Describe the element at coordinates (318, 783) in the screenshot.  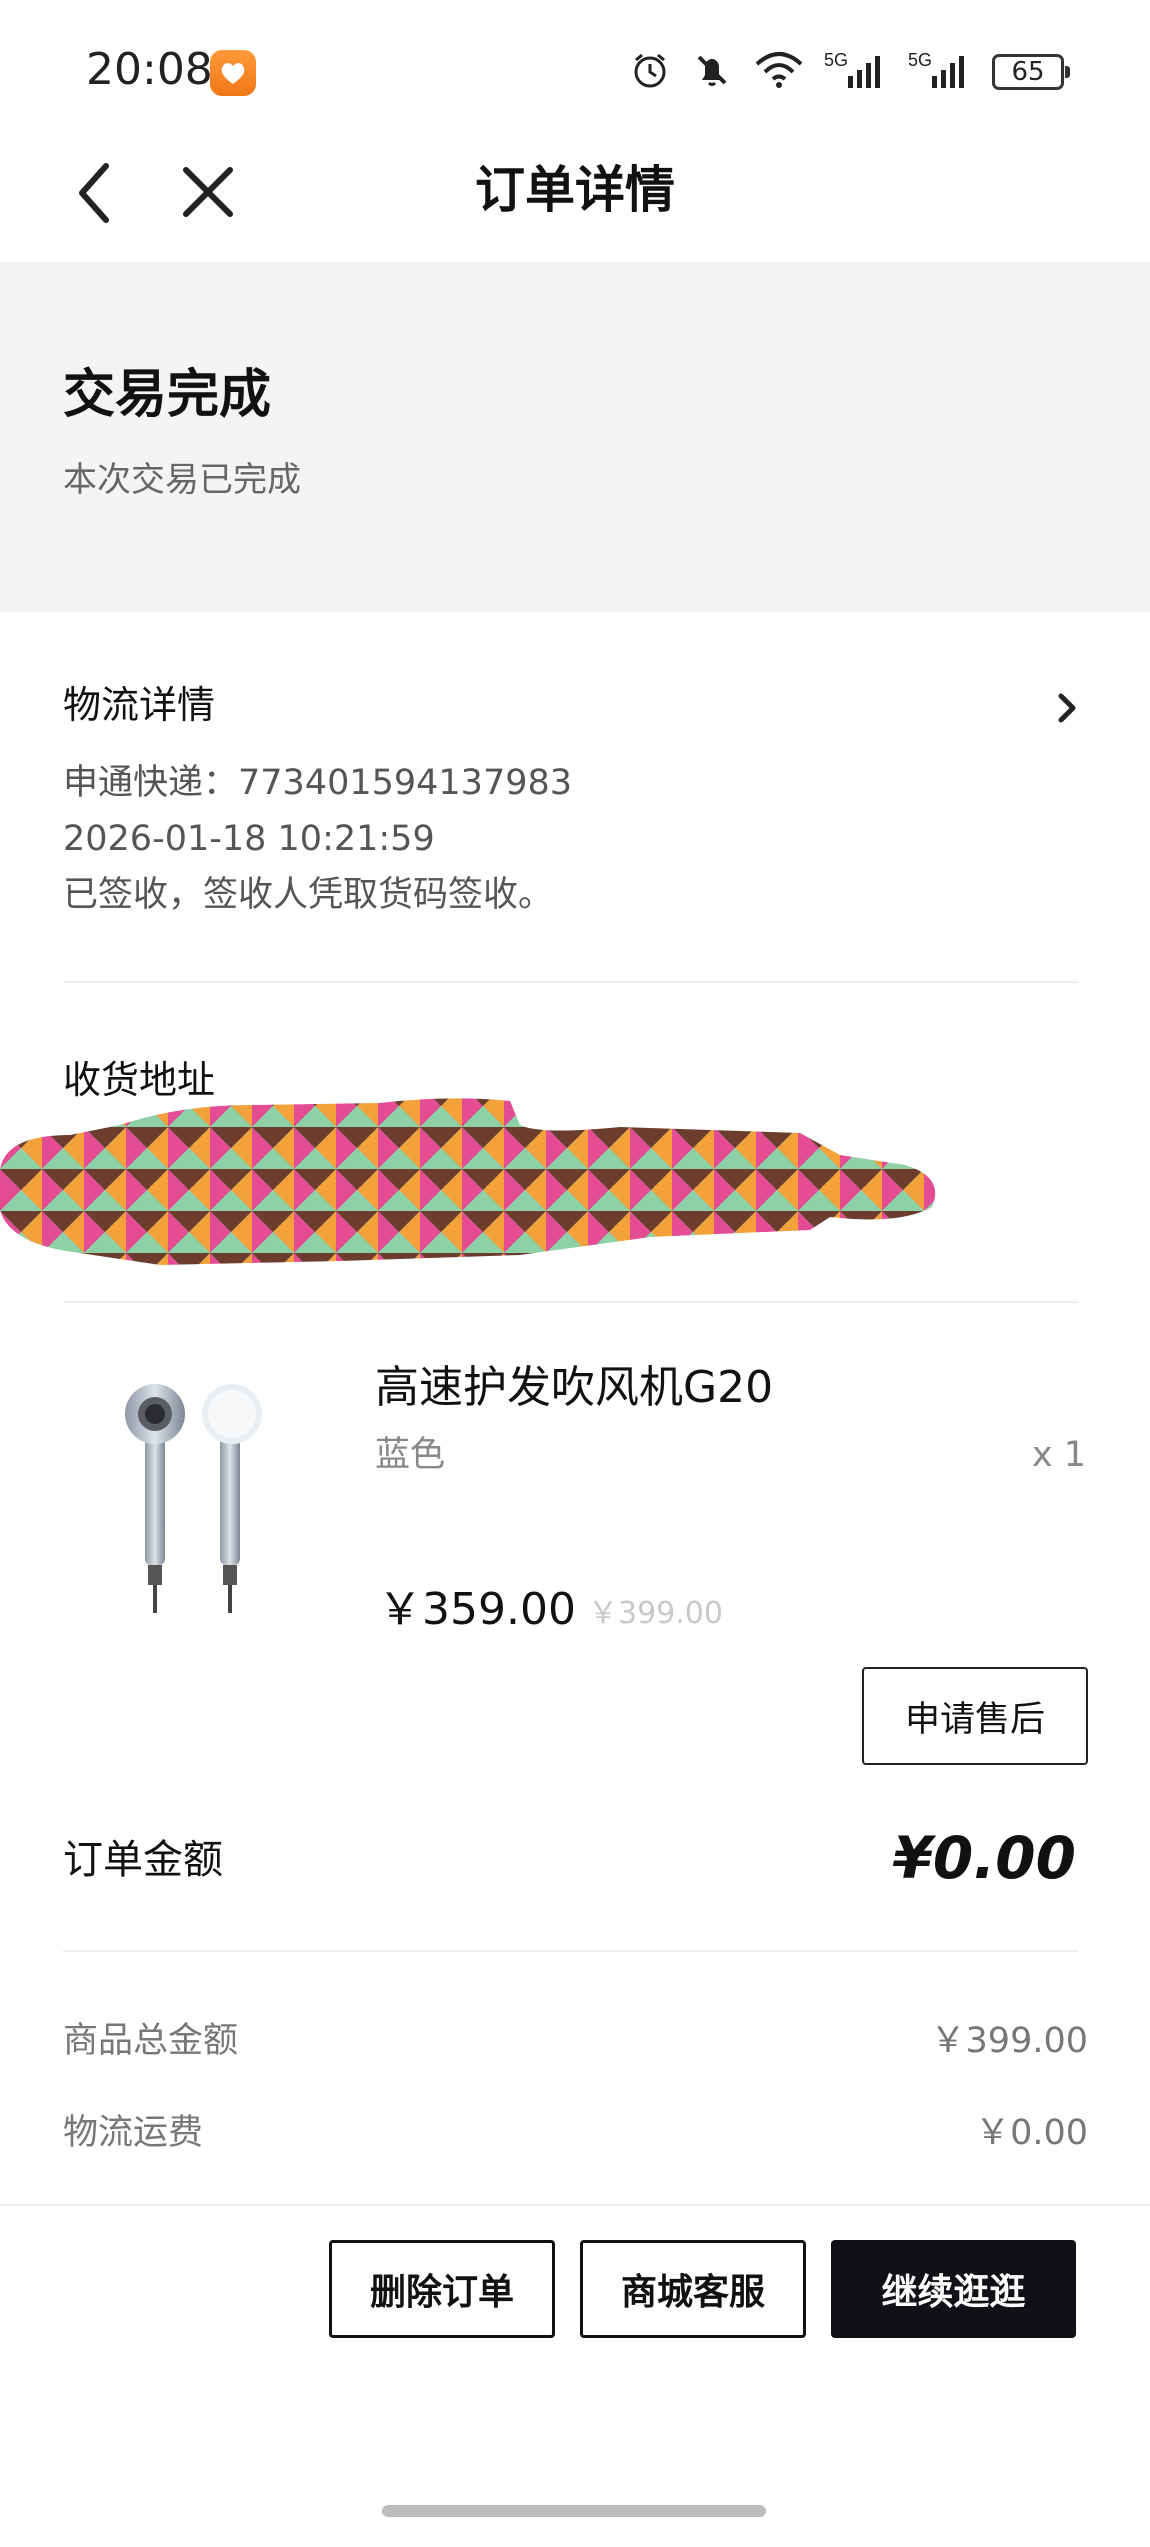
I see `logistics-courier: 申通快递：773401594137983` at that location.